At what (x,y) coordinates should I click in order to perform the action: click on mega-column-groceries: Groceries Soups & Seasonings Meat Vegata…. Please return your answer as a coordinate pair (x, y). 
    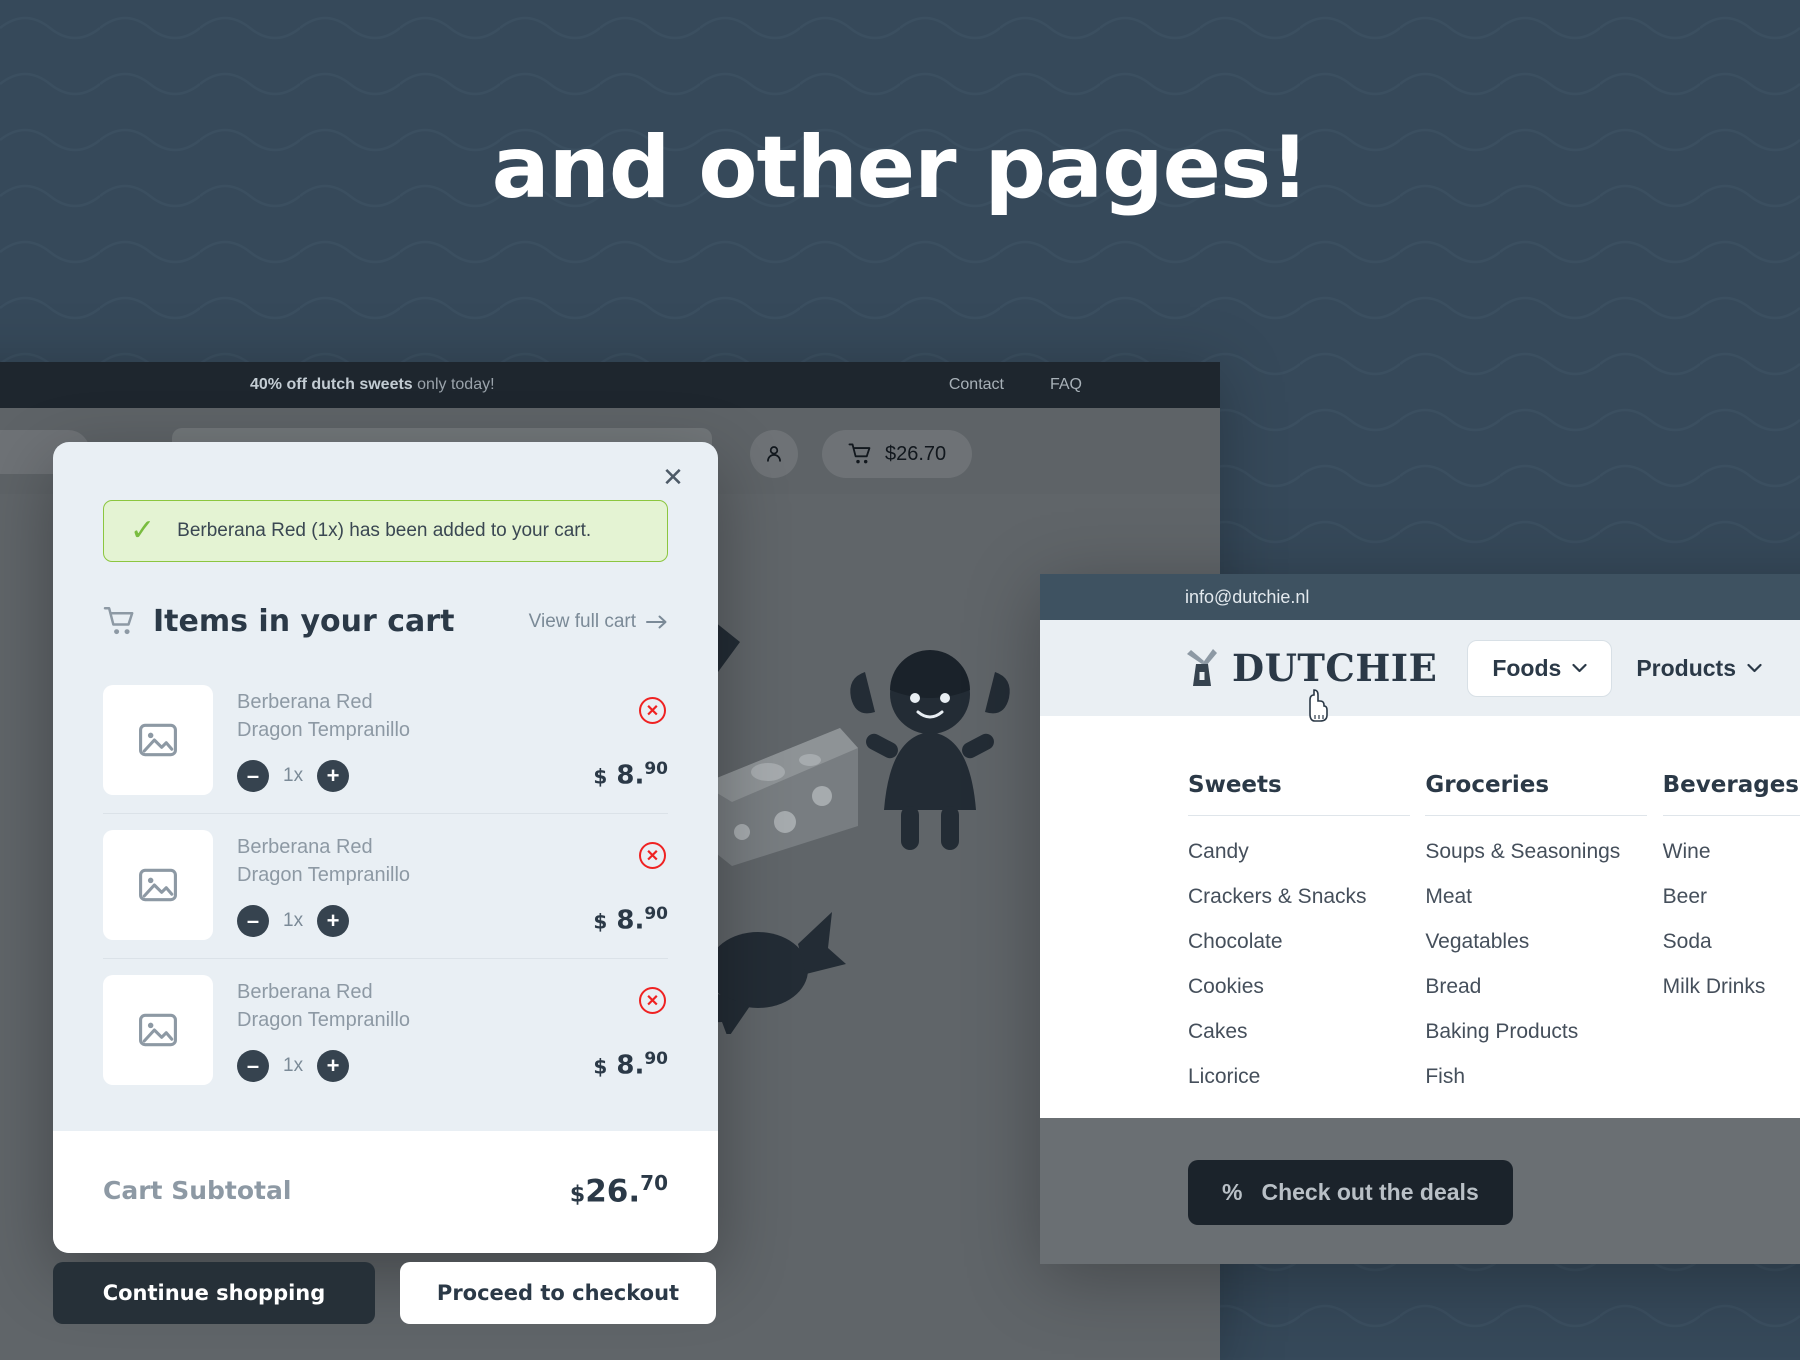
    Looking at the image, I should click on (1543, 945).